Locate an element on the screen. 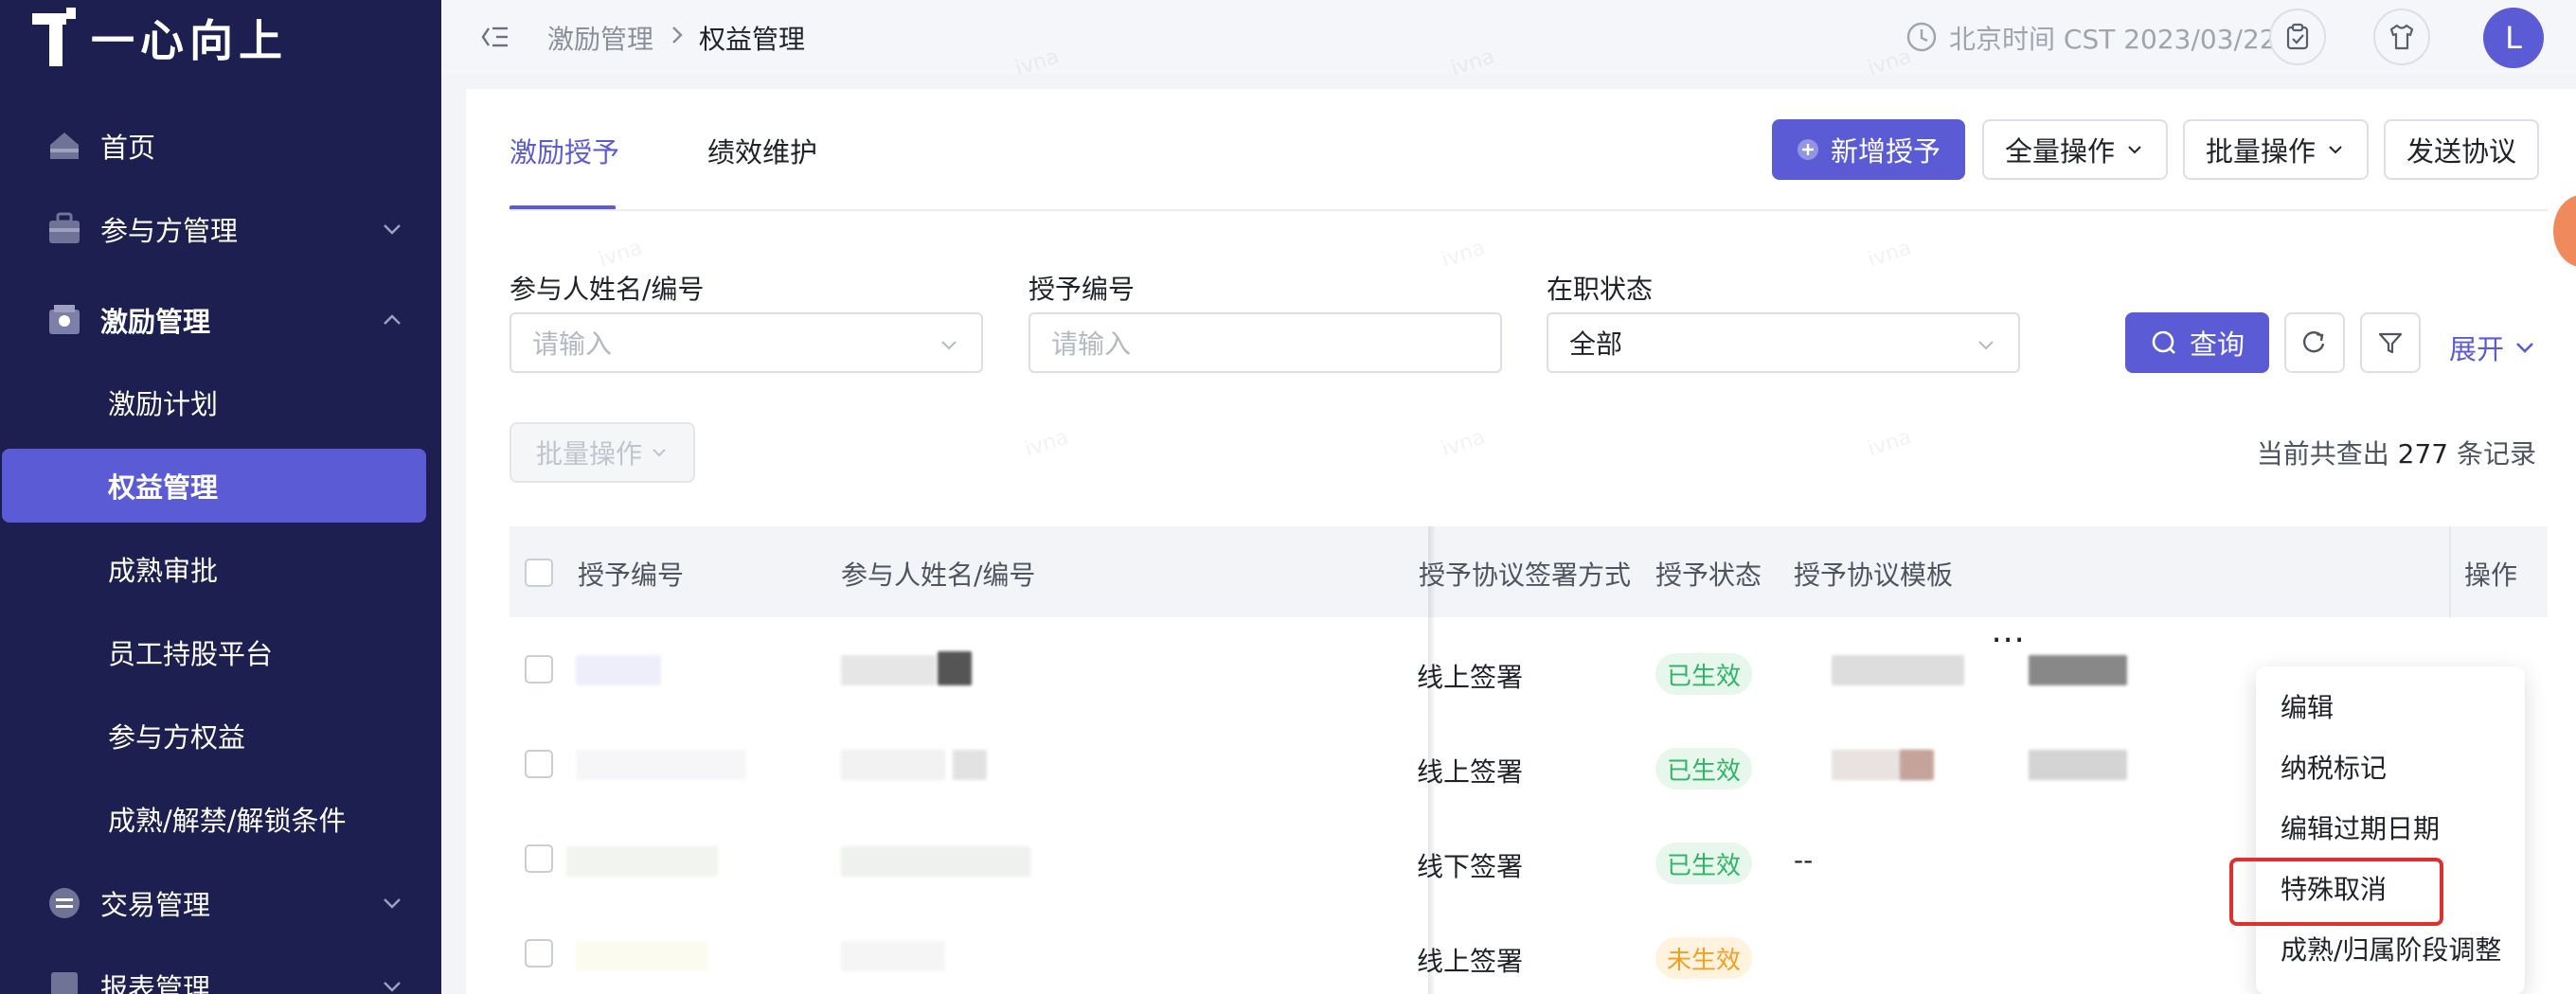  more-actions-icon: ⋯ is located at coordinates (2009, 639).